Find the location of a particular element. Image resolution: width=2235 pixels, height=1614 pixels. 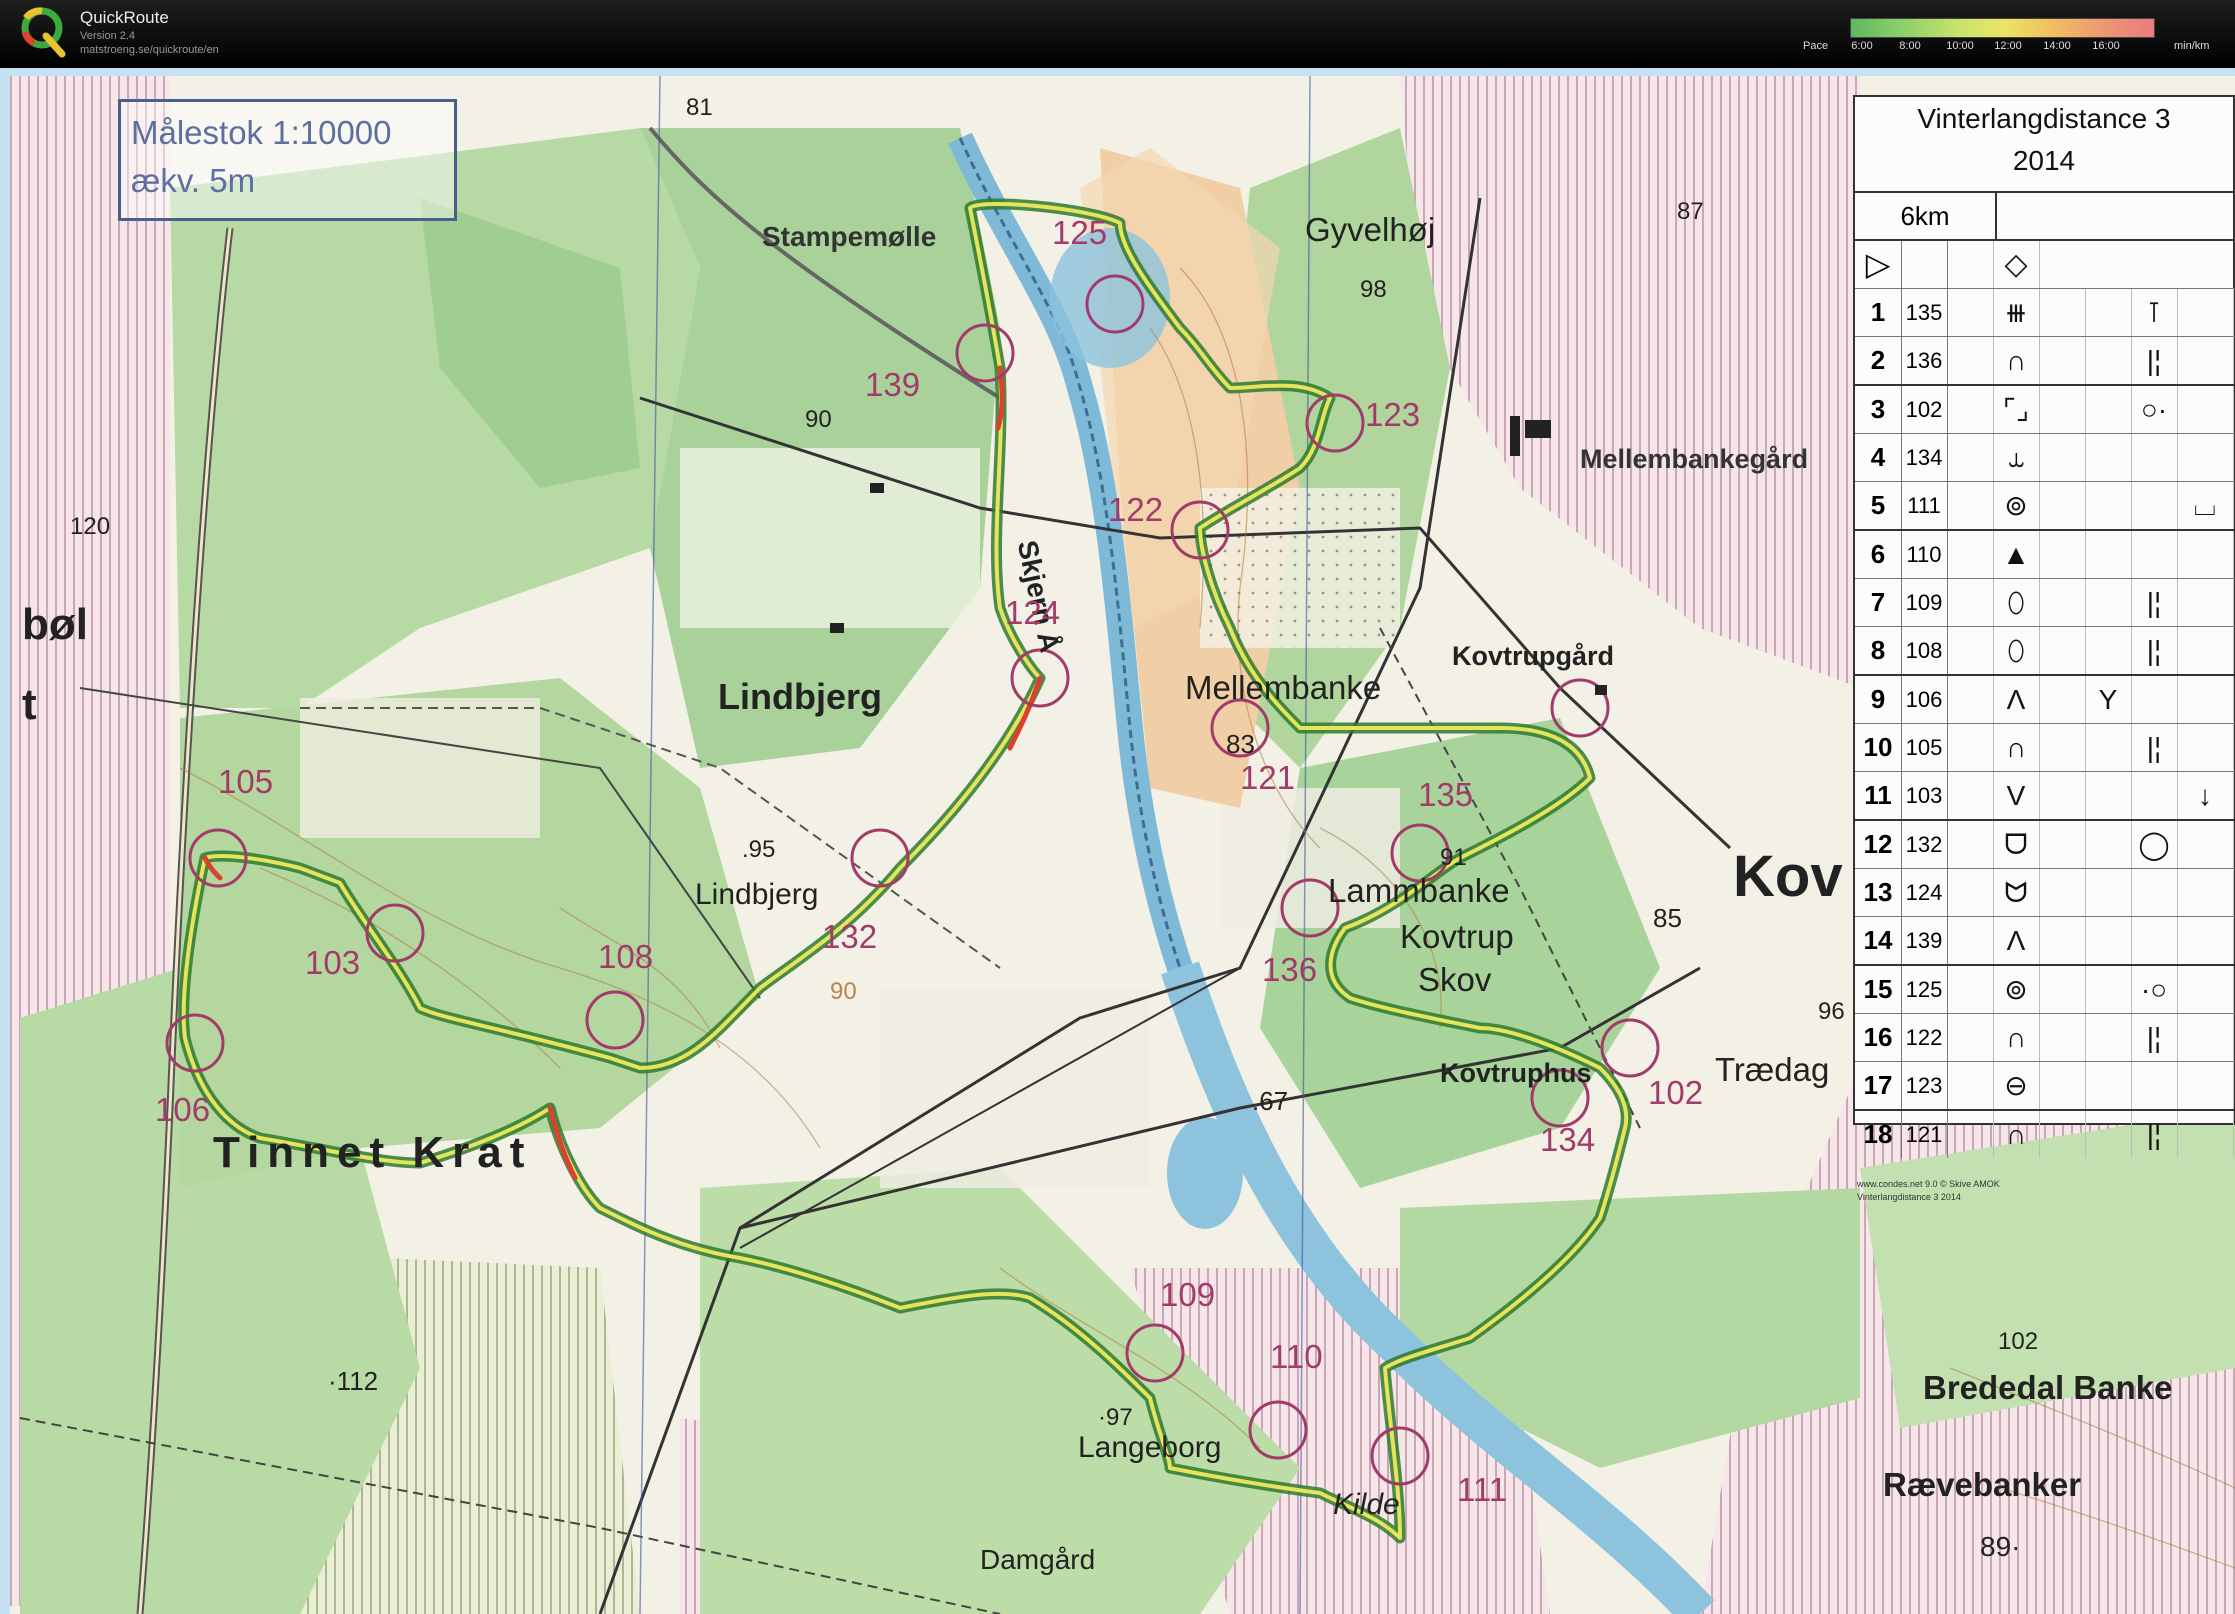

control-symbol-icon: ⬯ is located at coordinates (2016, 602).